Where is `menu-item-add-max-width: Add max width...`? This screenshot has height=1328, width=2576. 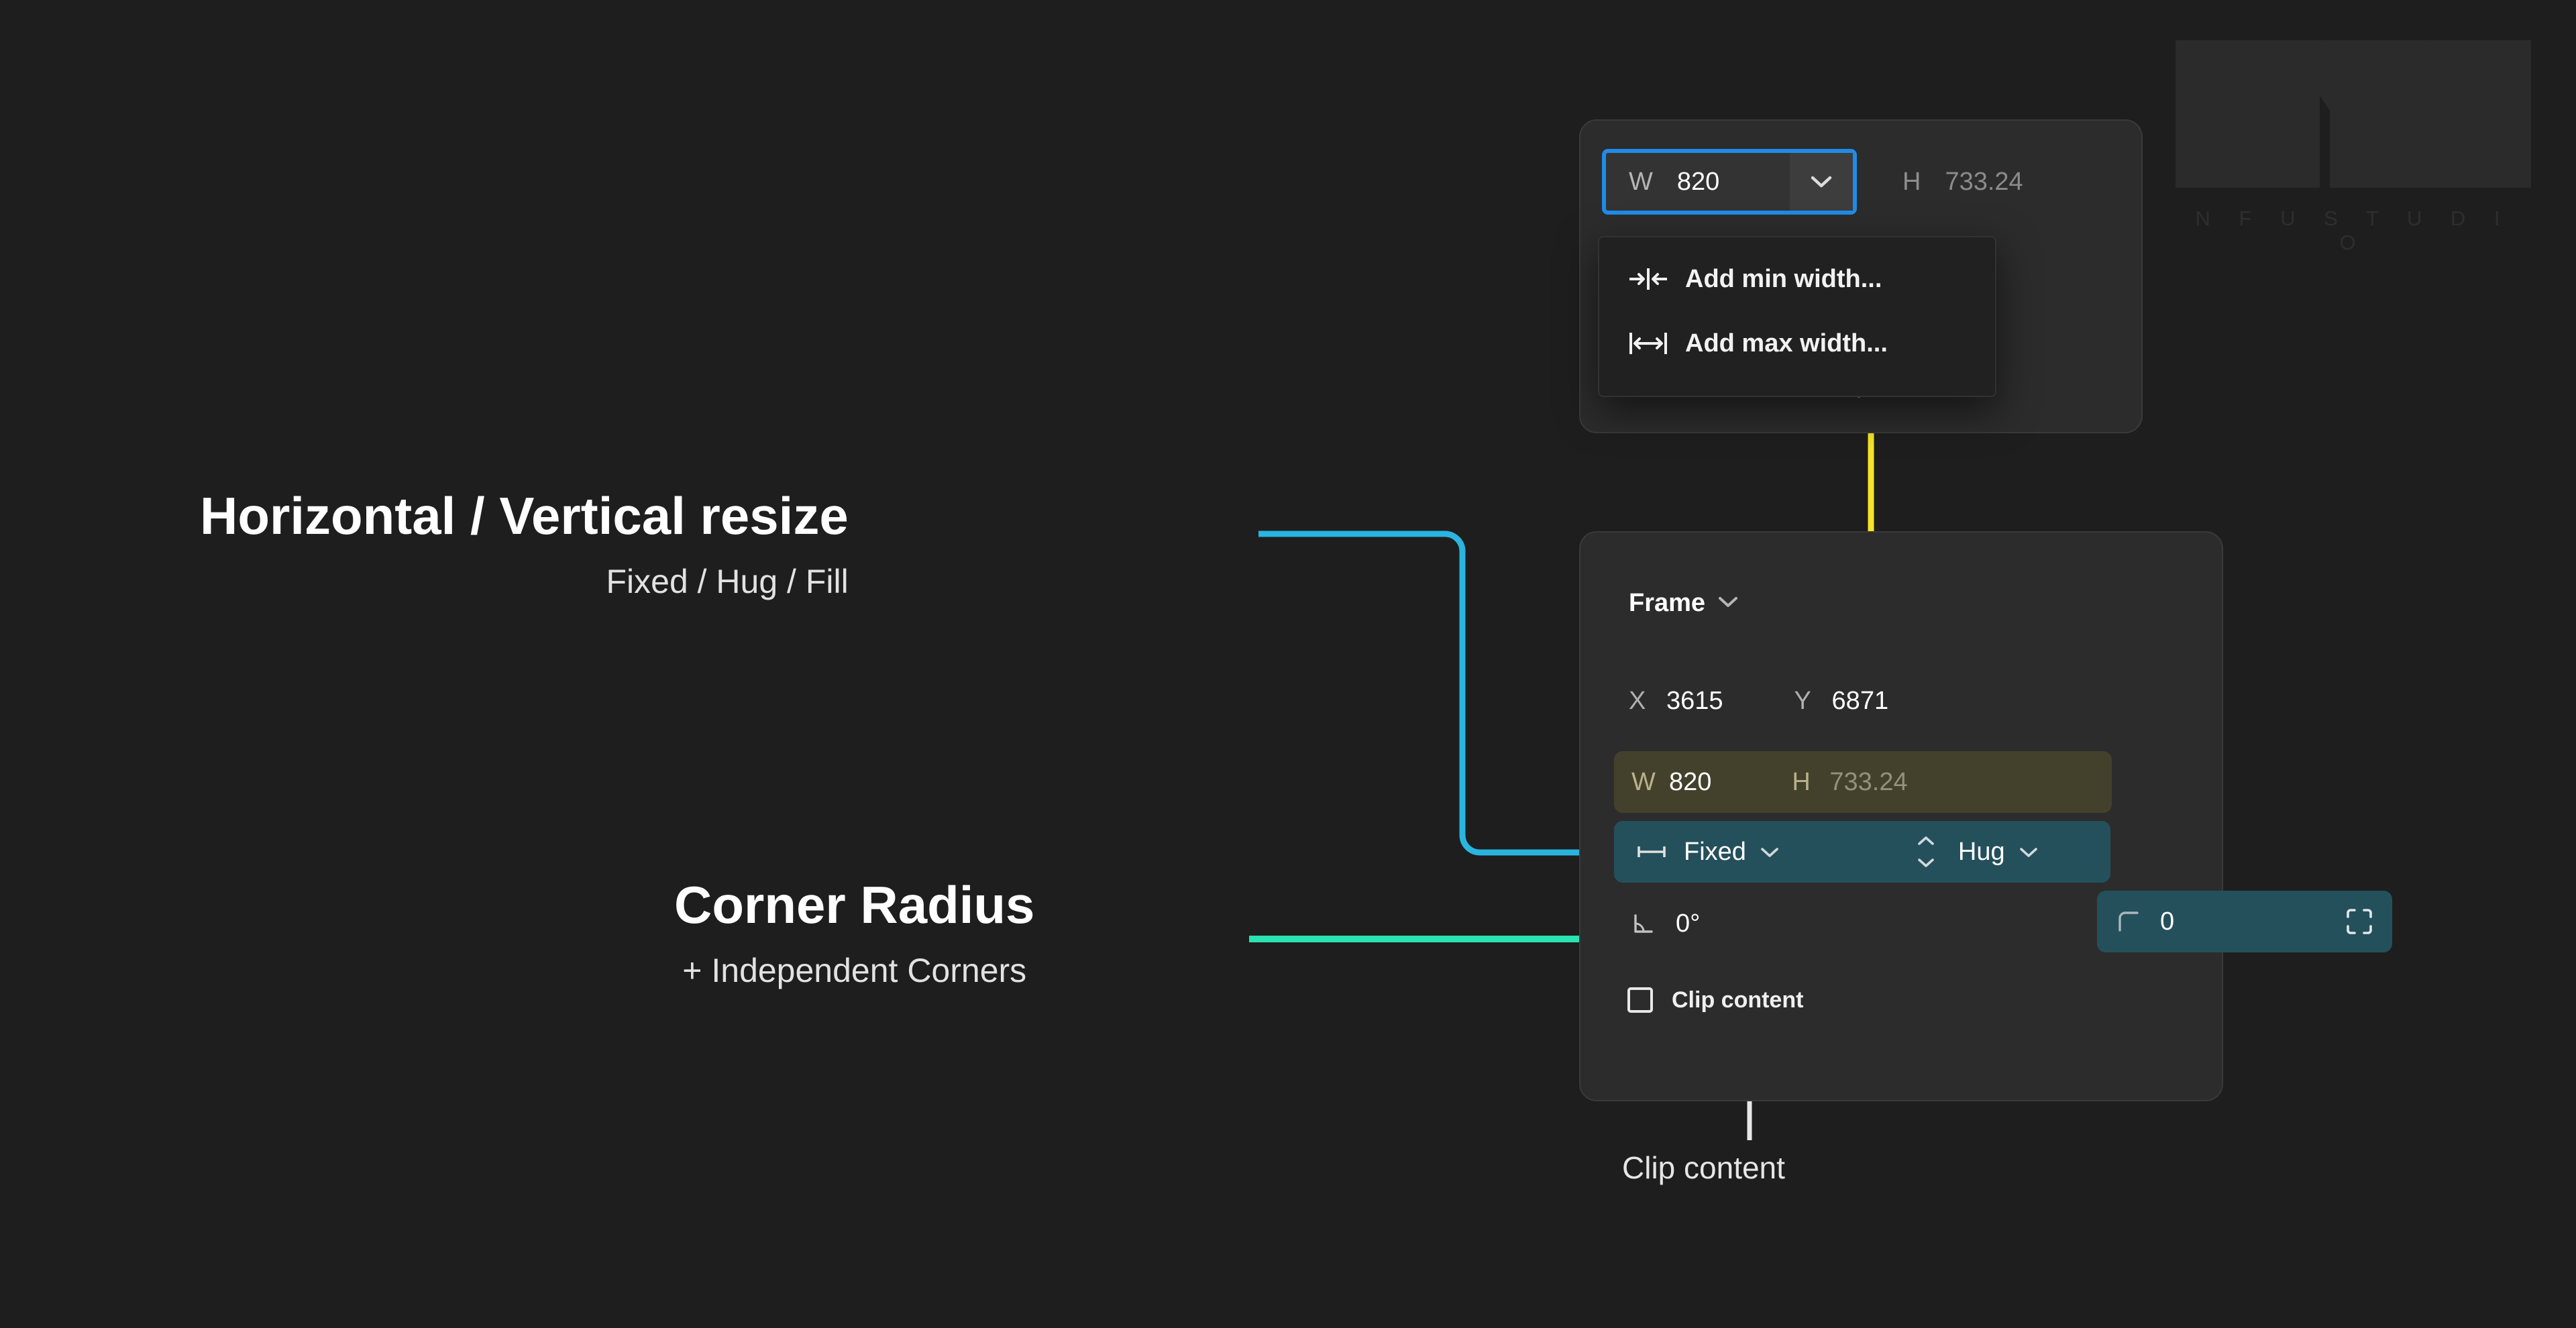
menu-item-add-max-width: Add max width... is located at coordinates (1797, 343).